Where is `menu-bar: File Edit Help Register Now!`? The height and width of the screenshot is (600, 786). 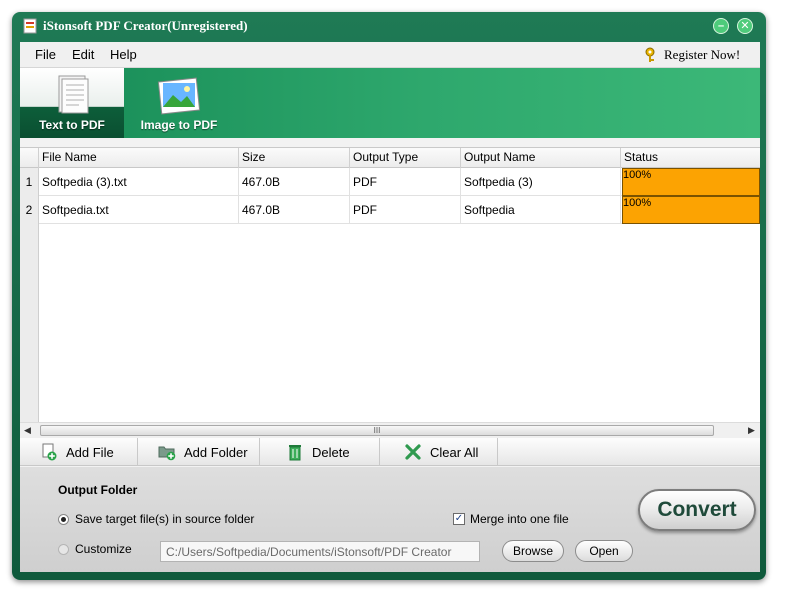
menu-bar: File Edit Help Register Now! is located at coordinates (390, 55).